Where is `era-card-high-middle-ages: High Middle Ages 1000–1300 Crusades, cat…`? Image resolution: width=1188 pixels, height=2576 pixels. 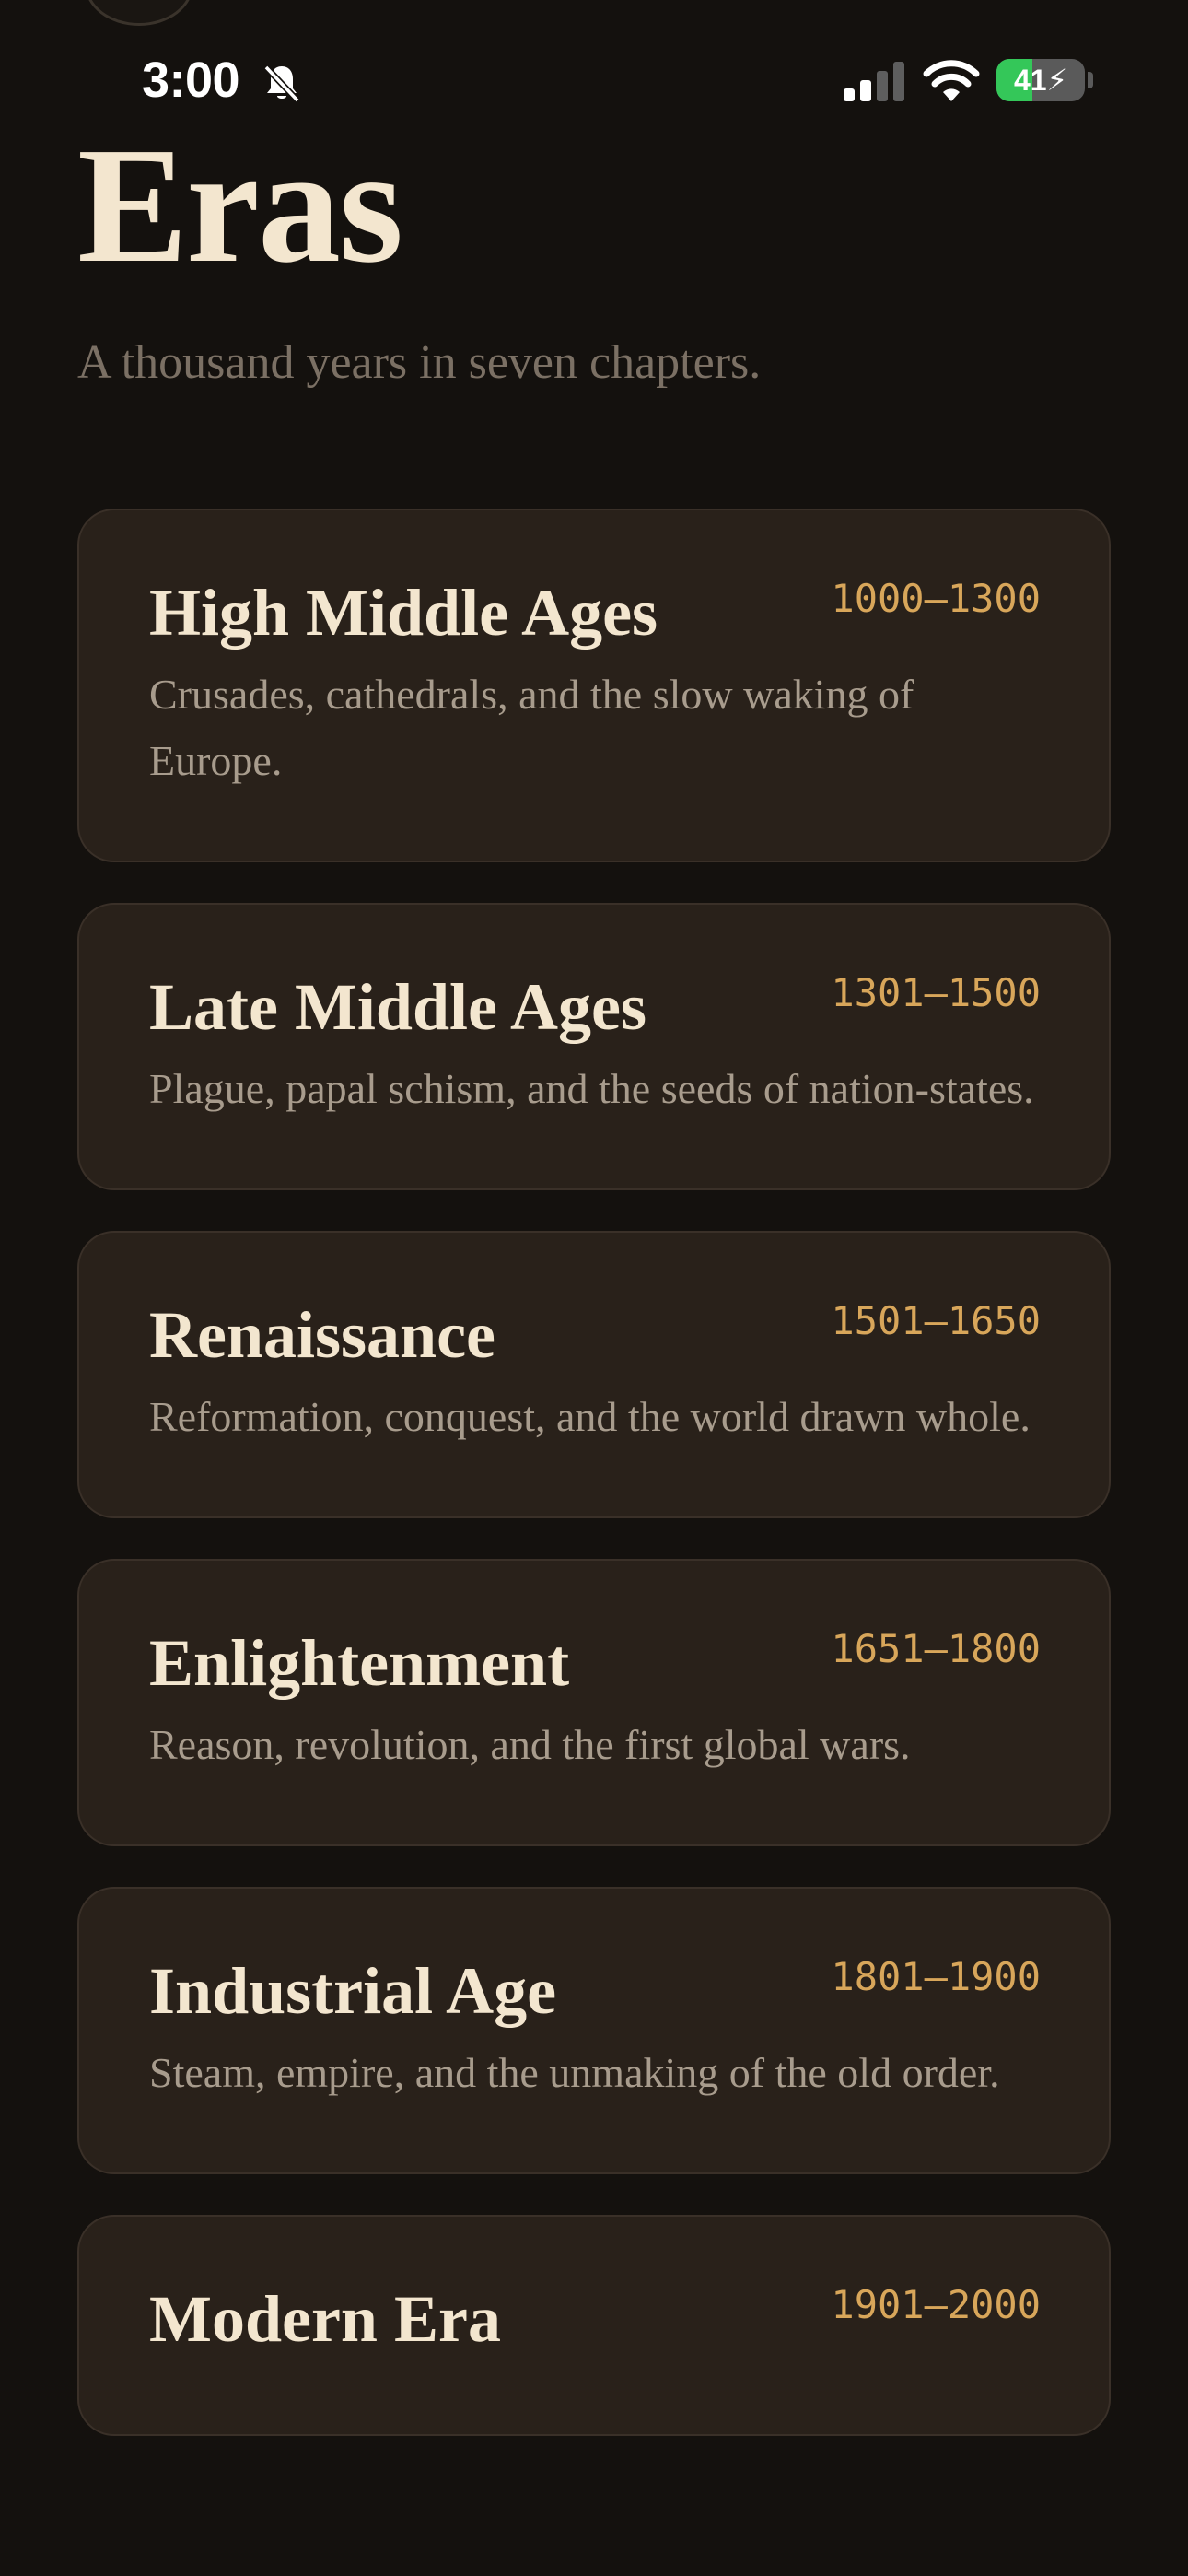
era-card-high-middle-ages: High Middle Ages 1000–1300 Crusades, cat… is located at coordinates (594, 685).